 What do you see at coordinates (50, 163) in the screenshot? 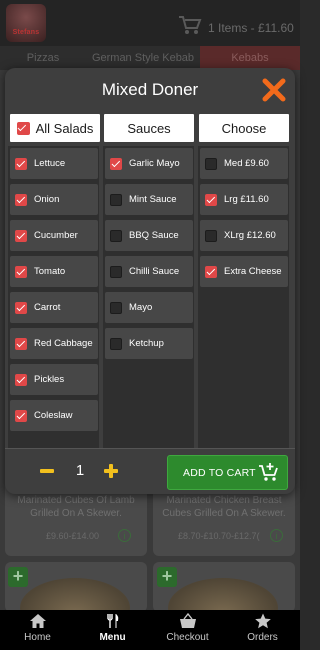
I see `option-label: Lettuce` at bounding box center [50, 163].